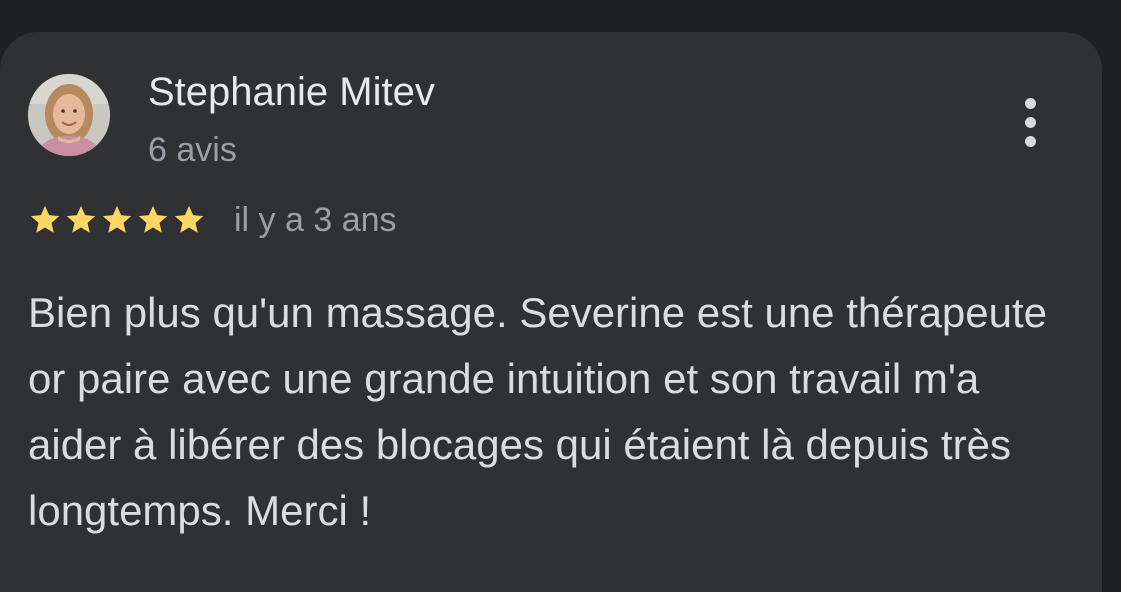 The image size is (1121, 592). What do you see at coordinates (315, 219) in the screenshot?
I see `review-date: il y a 3 ans` at bounding box center [315, 219].